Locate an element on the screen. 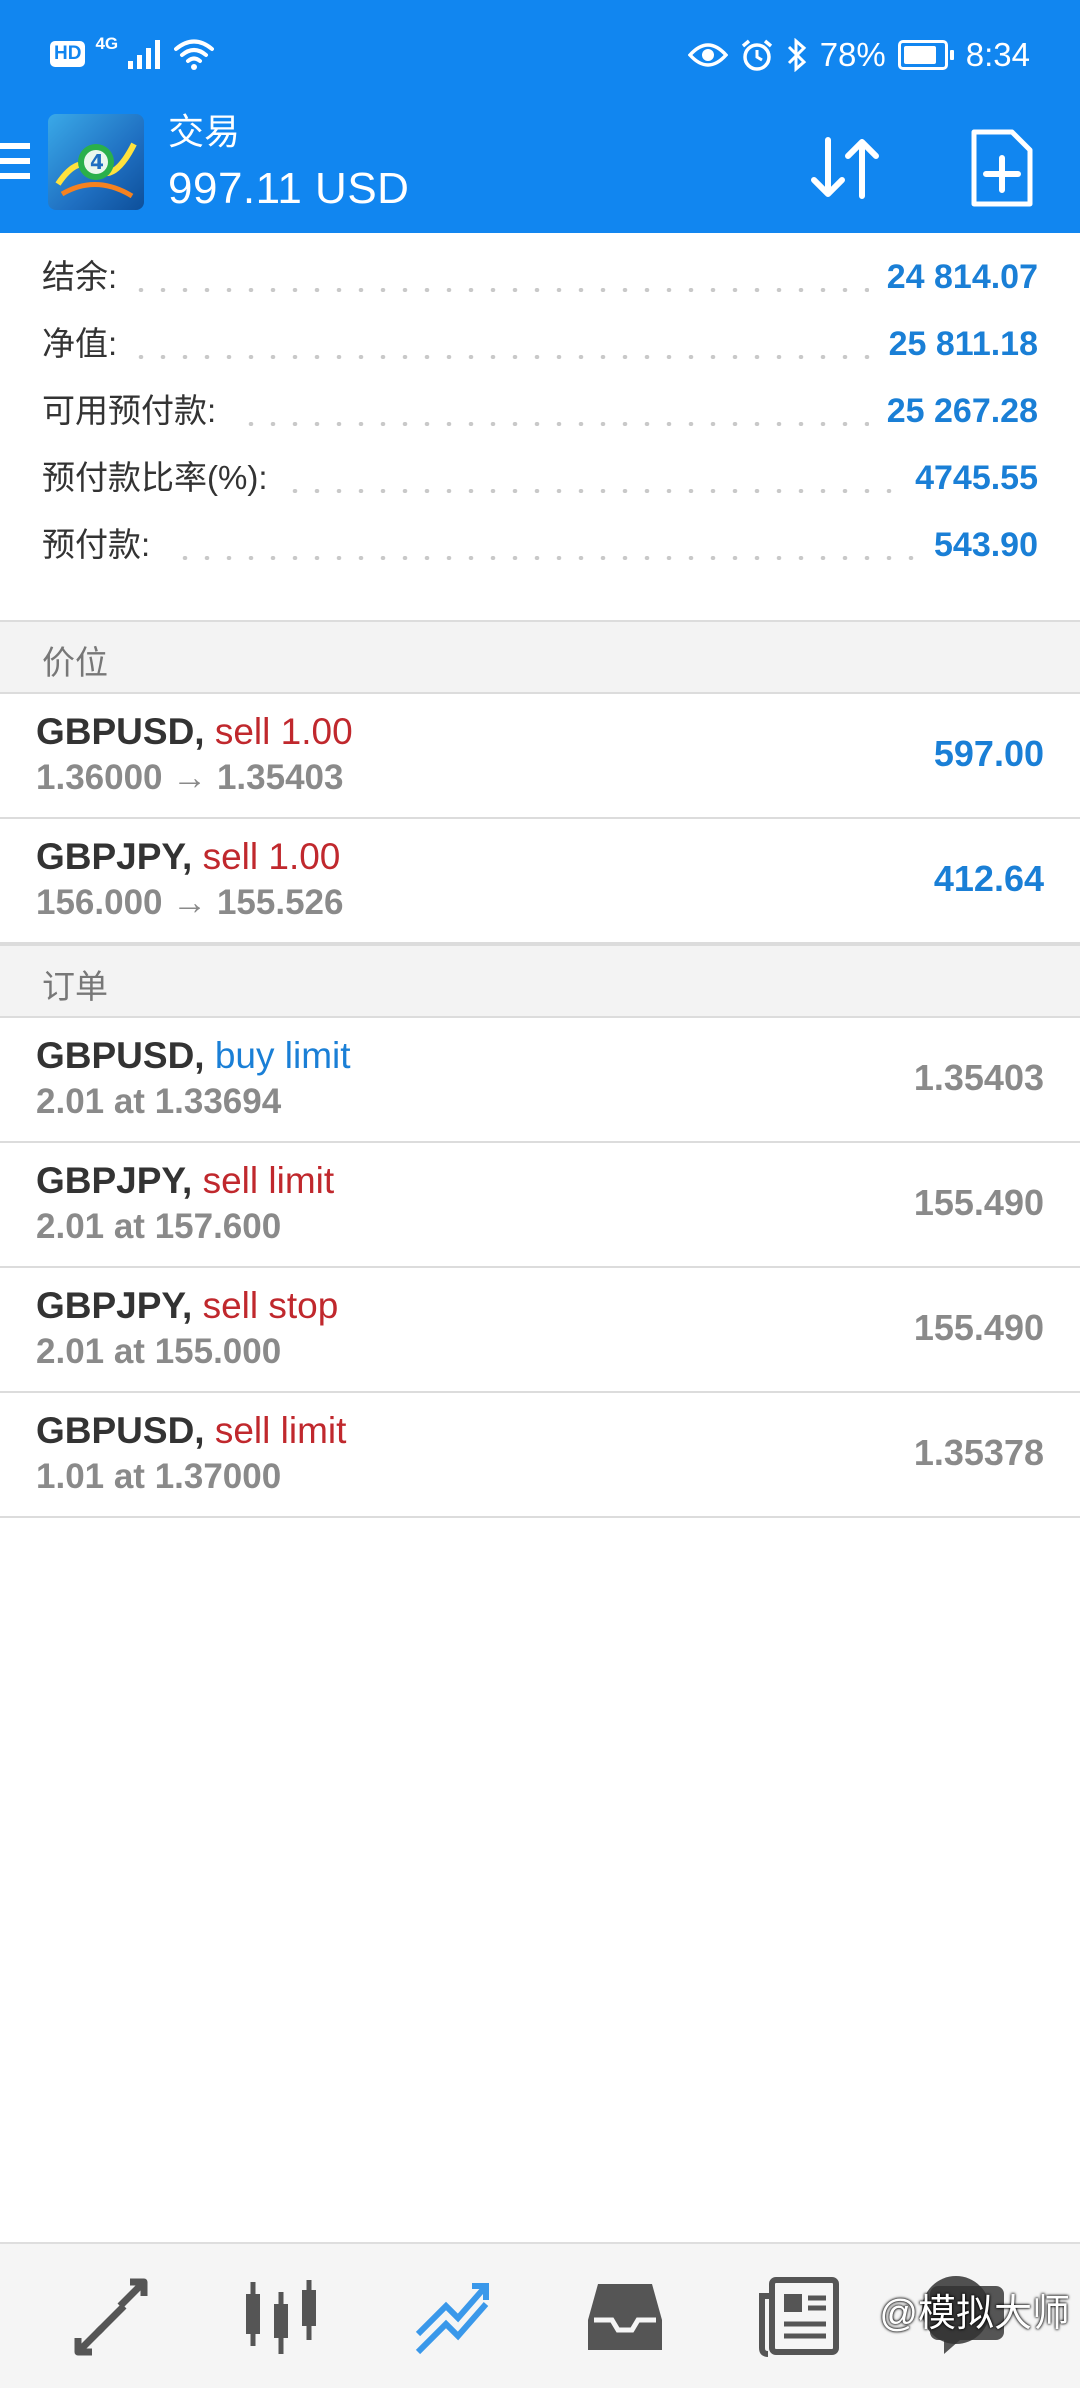 This screenshot has width=1080, height=2388. dotted-leader is located at coordinates (540, 558).